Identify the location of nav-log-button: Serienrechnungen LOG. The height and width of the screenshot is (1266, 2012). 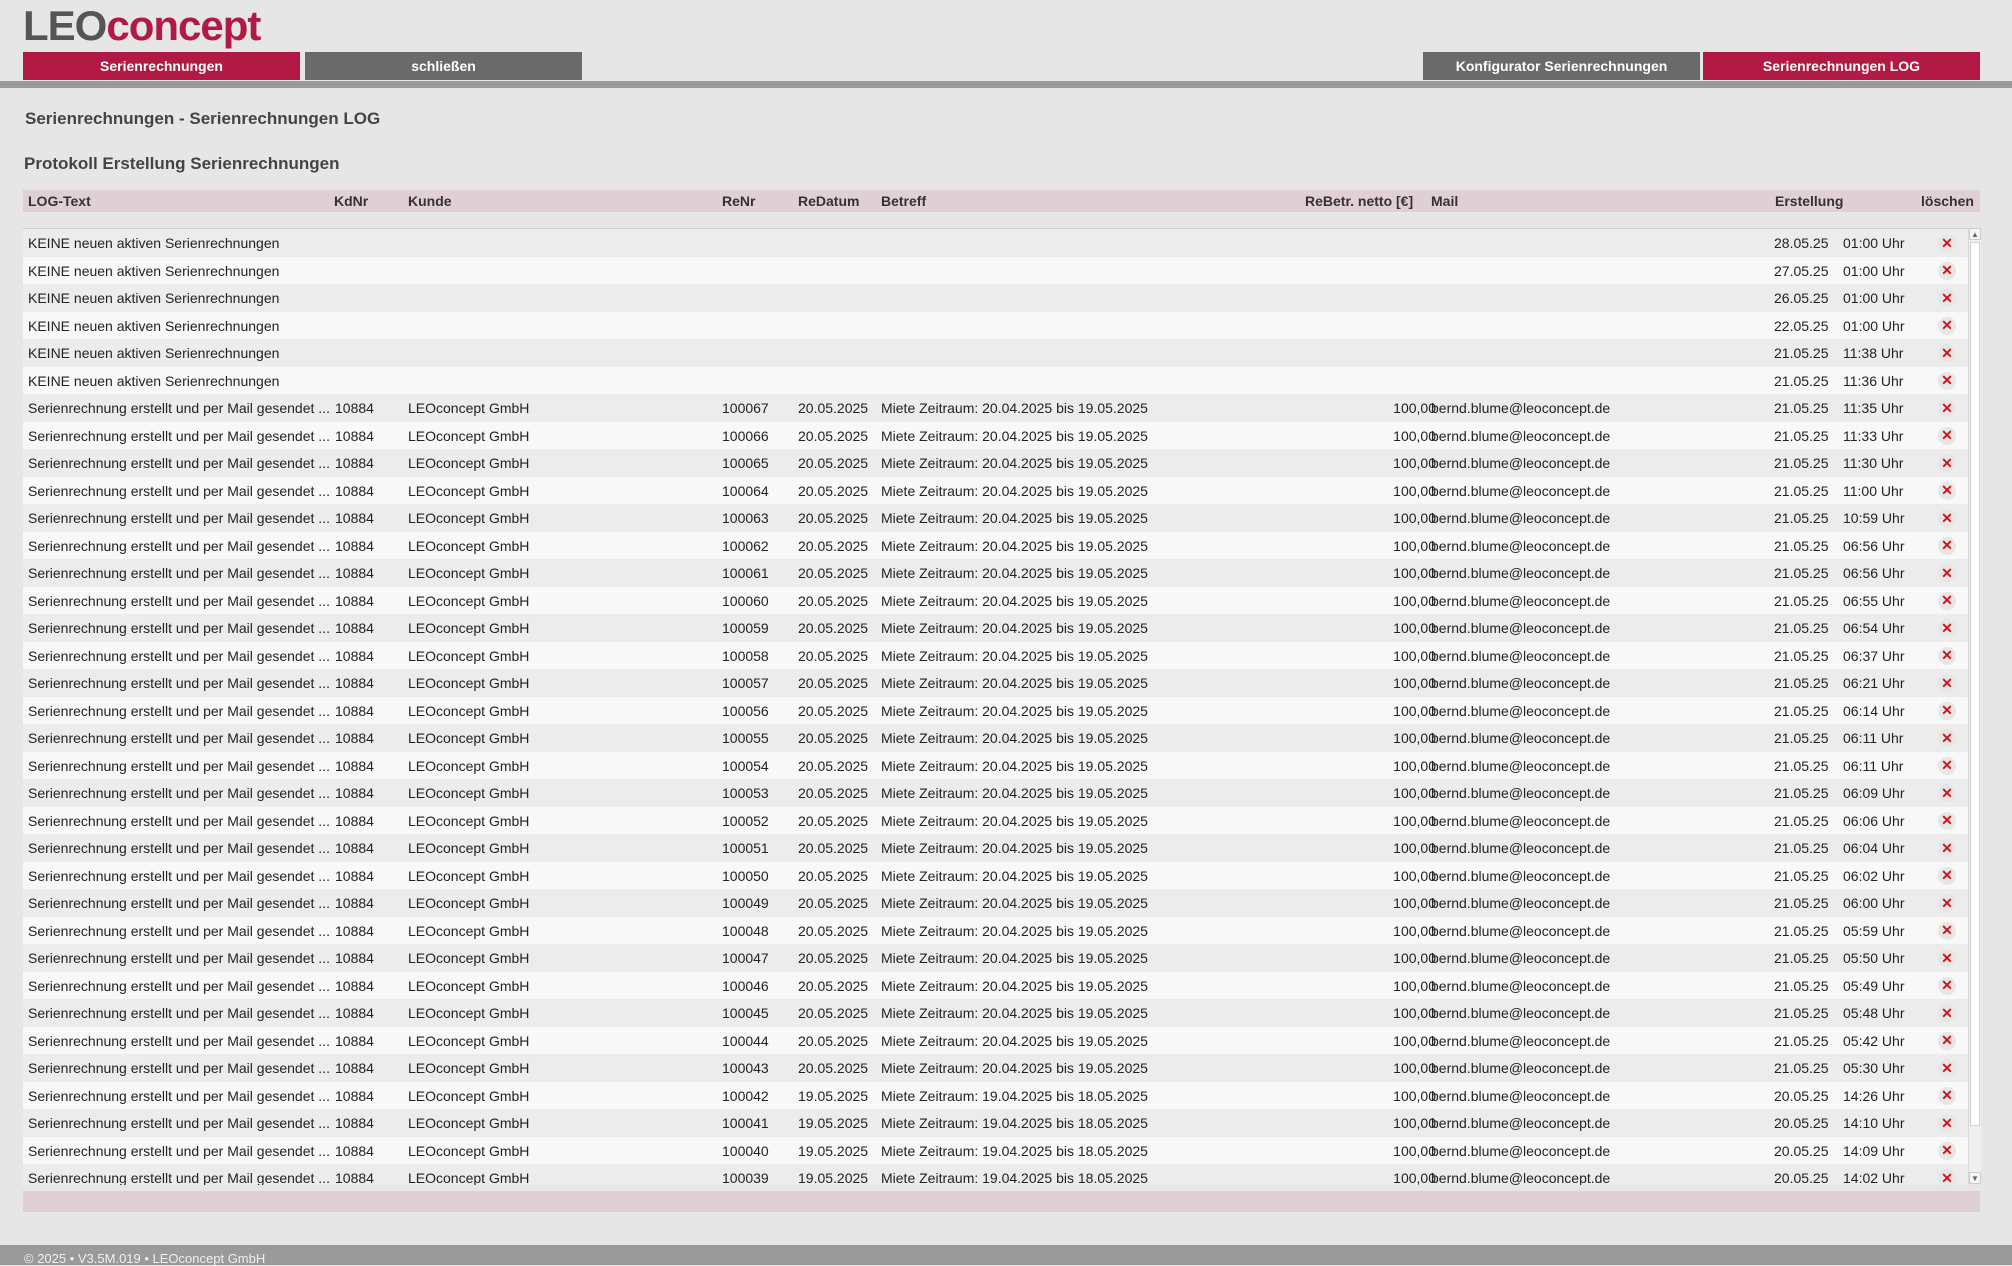
(1841, 66).